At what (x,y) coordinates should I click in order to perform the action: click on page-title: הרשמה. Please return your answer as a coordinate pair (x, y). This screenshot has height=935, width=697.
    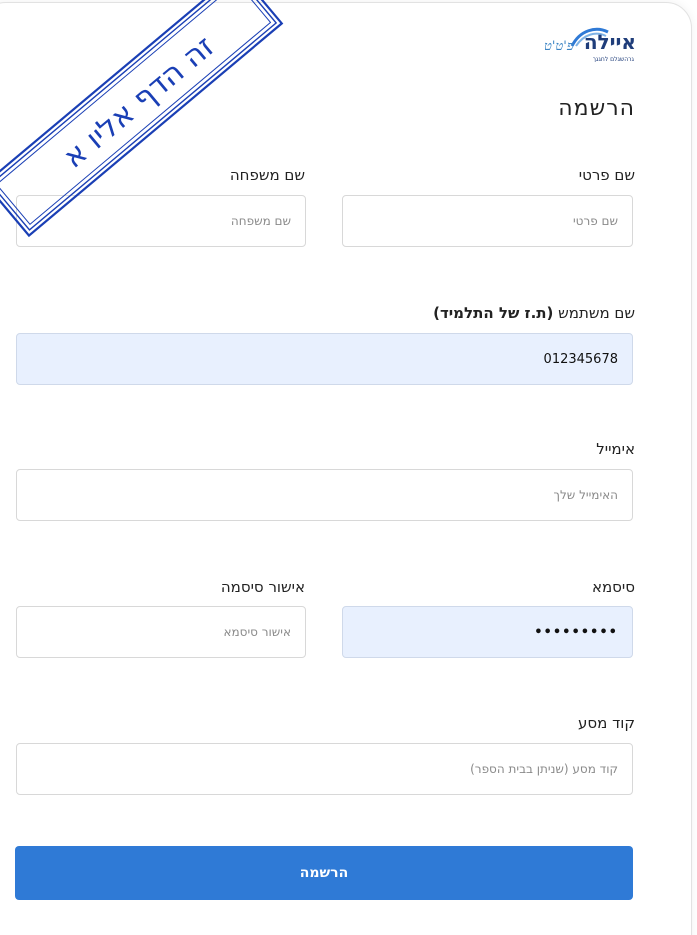
    Looking at the image, I should click on (596, 108).